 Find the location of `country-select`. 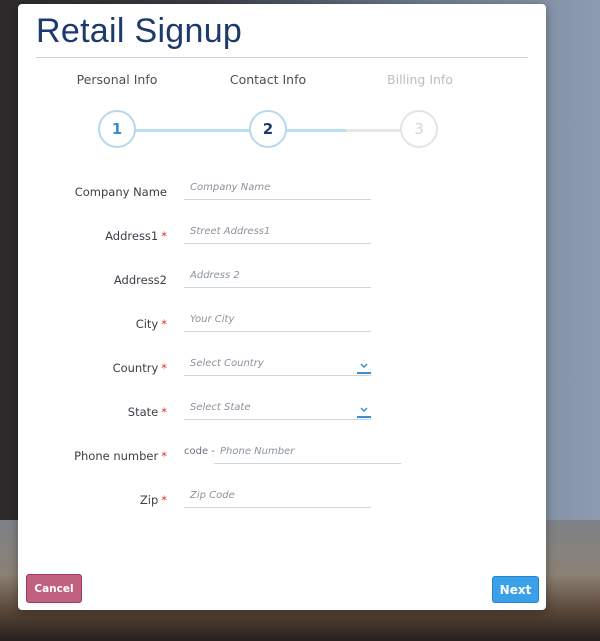

country-select is located at coordinates (277, 364).